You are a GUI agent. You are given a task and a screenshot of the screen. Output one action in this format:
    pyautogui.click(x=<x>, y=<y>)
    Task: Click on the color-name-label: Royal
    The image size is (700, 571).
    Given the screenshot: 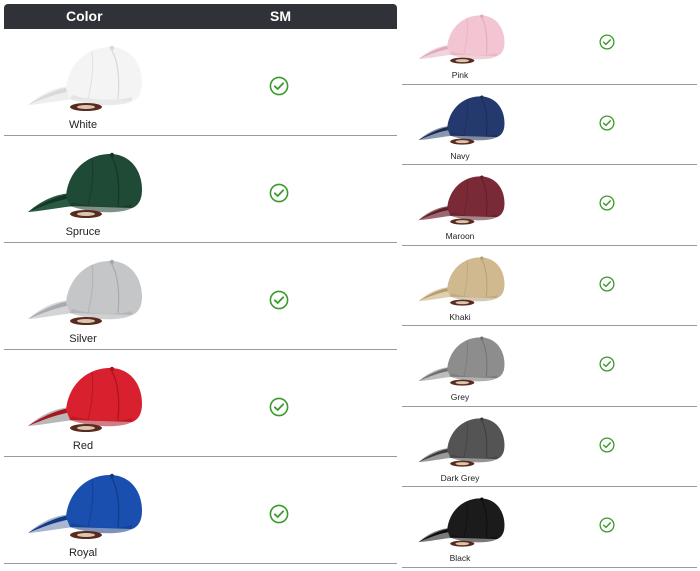 What is the action you would take?
    pyautogui.click(x=83, y=553)
    